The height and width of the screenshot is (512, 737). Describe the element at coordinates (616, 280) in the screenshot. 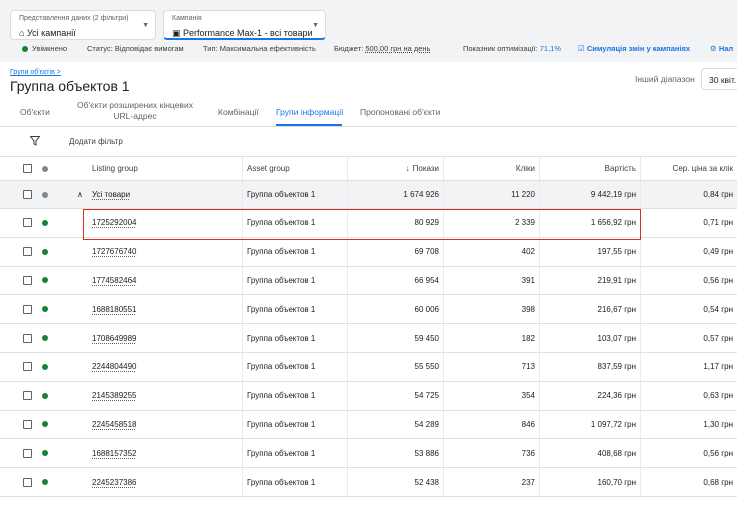

I see `cost-cell: 219,91 грн` at that location.